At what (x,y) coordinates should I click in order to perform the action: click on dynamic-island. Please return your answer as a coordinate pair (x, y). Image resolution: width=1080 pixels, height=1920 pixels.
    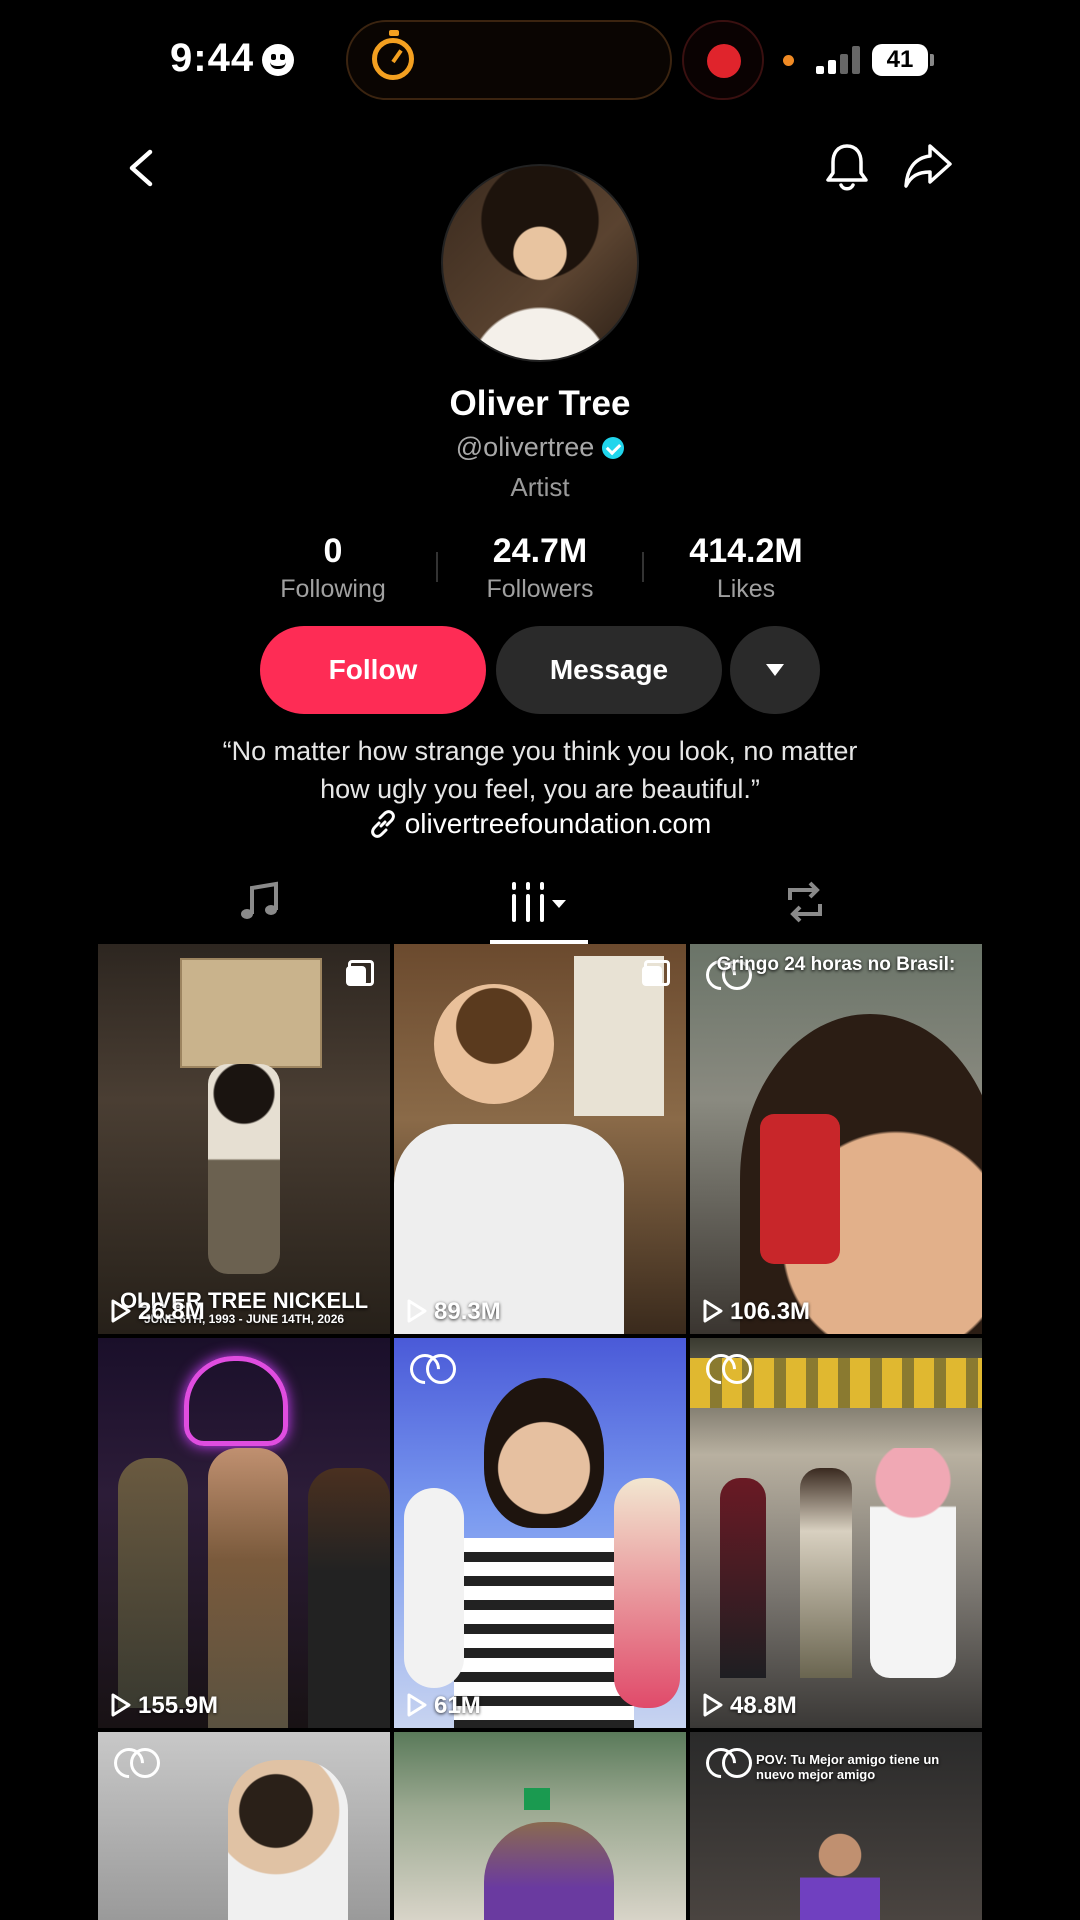
    Looking at the image, I should click on (509, 60).